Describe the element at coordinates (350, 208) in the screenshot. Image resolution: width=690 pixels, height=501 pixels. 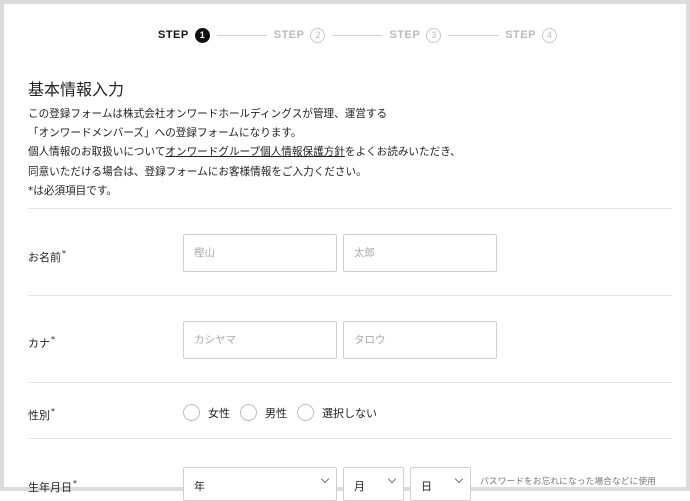
I see `section-divider` at that location.